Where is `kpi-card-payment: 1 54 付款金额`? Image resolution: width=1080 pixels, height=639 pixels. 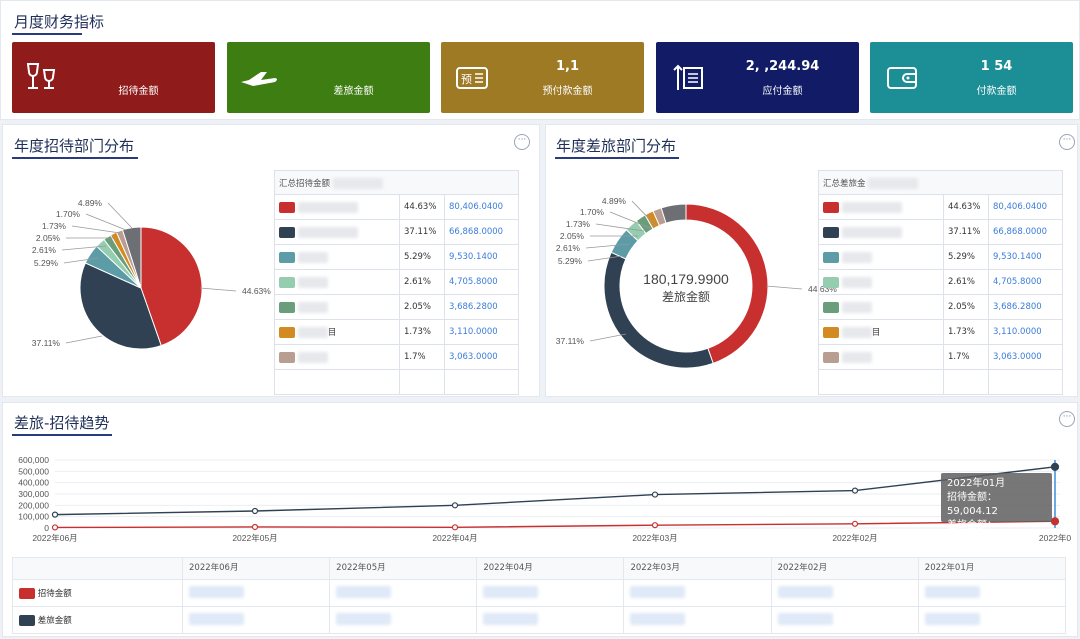
kpi-card-payment: 1 54 付款金额 is located at coordinates (971, 77).